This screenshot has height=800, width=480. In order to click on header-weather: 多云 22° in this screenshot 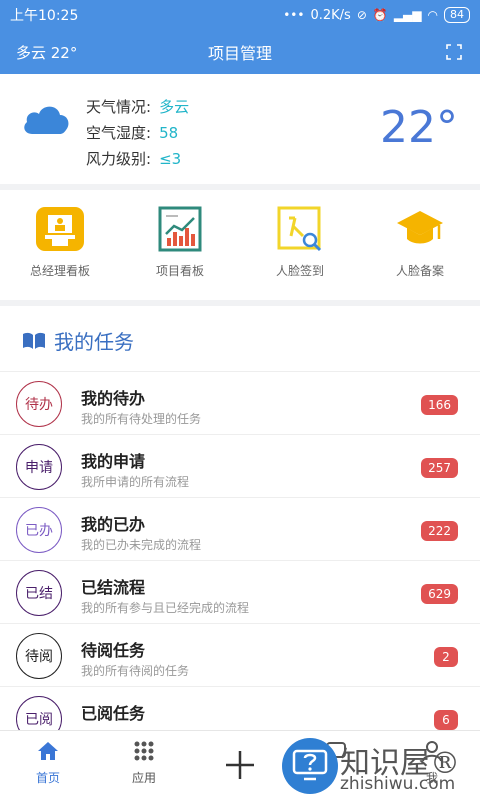, I will do `click(47, 52)`.